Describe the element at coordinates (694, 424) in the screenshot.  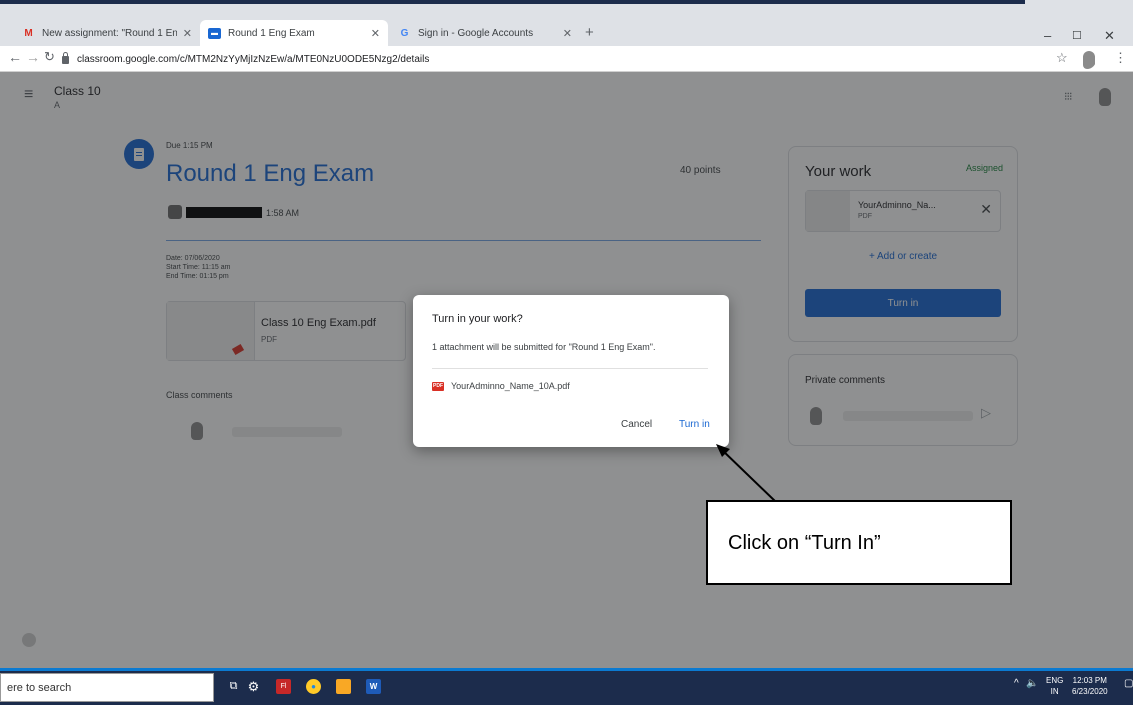
I see `confirm-turn-in-button: Turn in` at that location.